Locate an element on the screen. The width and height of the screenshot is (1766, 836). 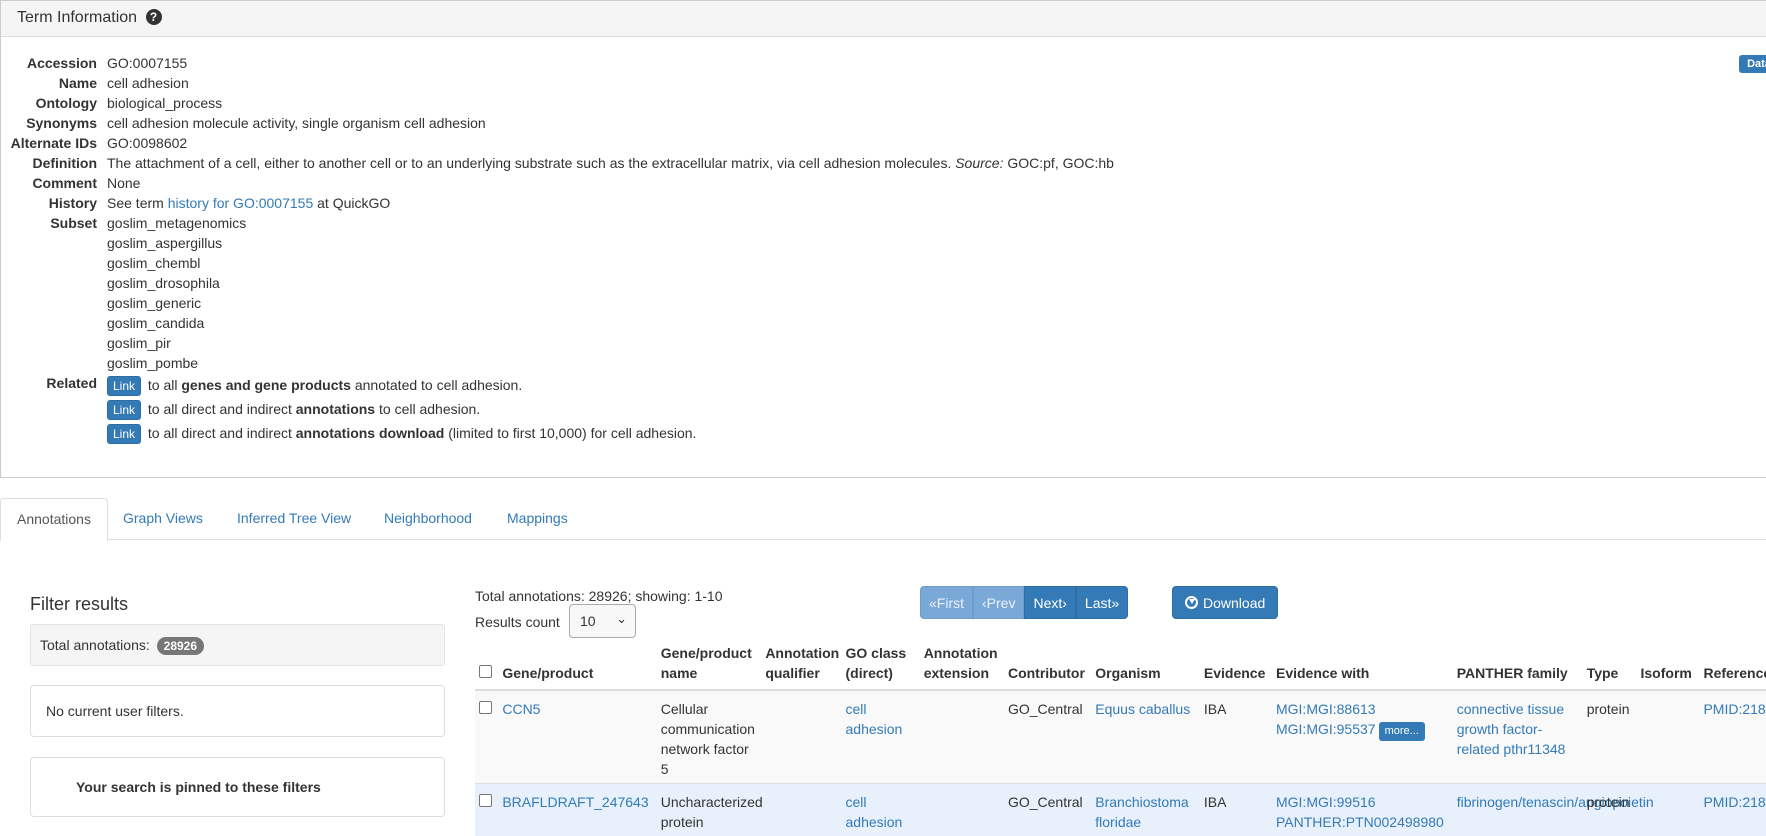
gene-cell: BRAFLDRAFT_247643 is located at coordinates (577, 810).